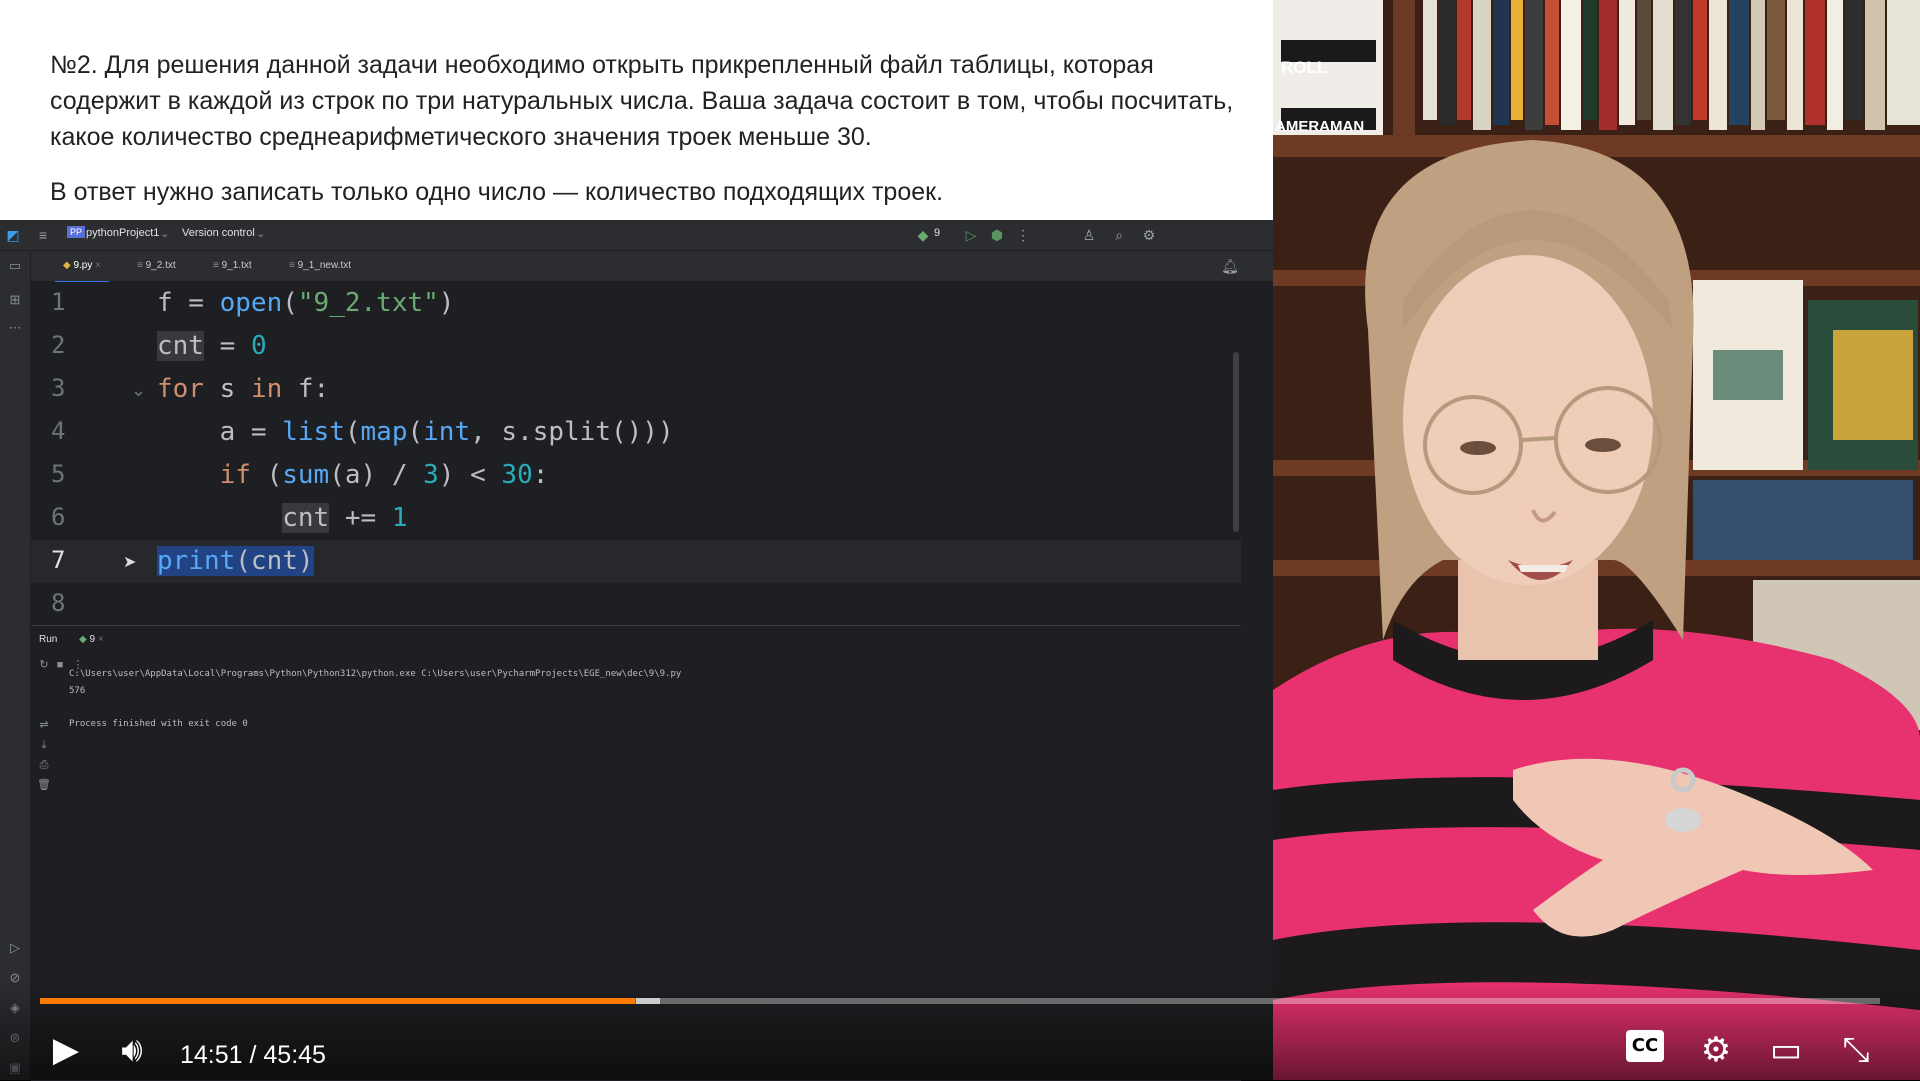 Image resolution: width=1920 pixels, height=1081 pixels. Describe the element at coordinates (636, 518) in the screenshot. I see `code-line: 6 cnt += 1` at that location.